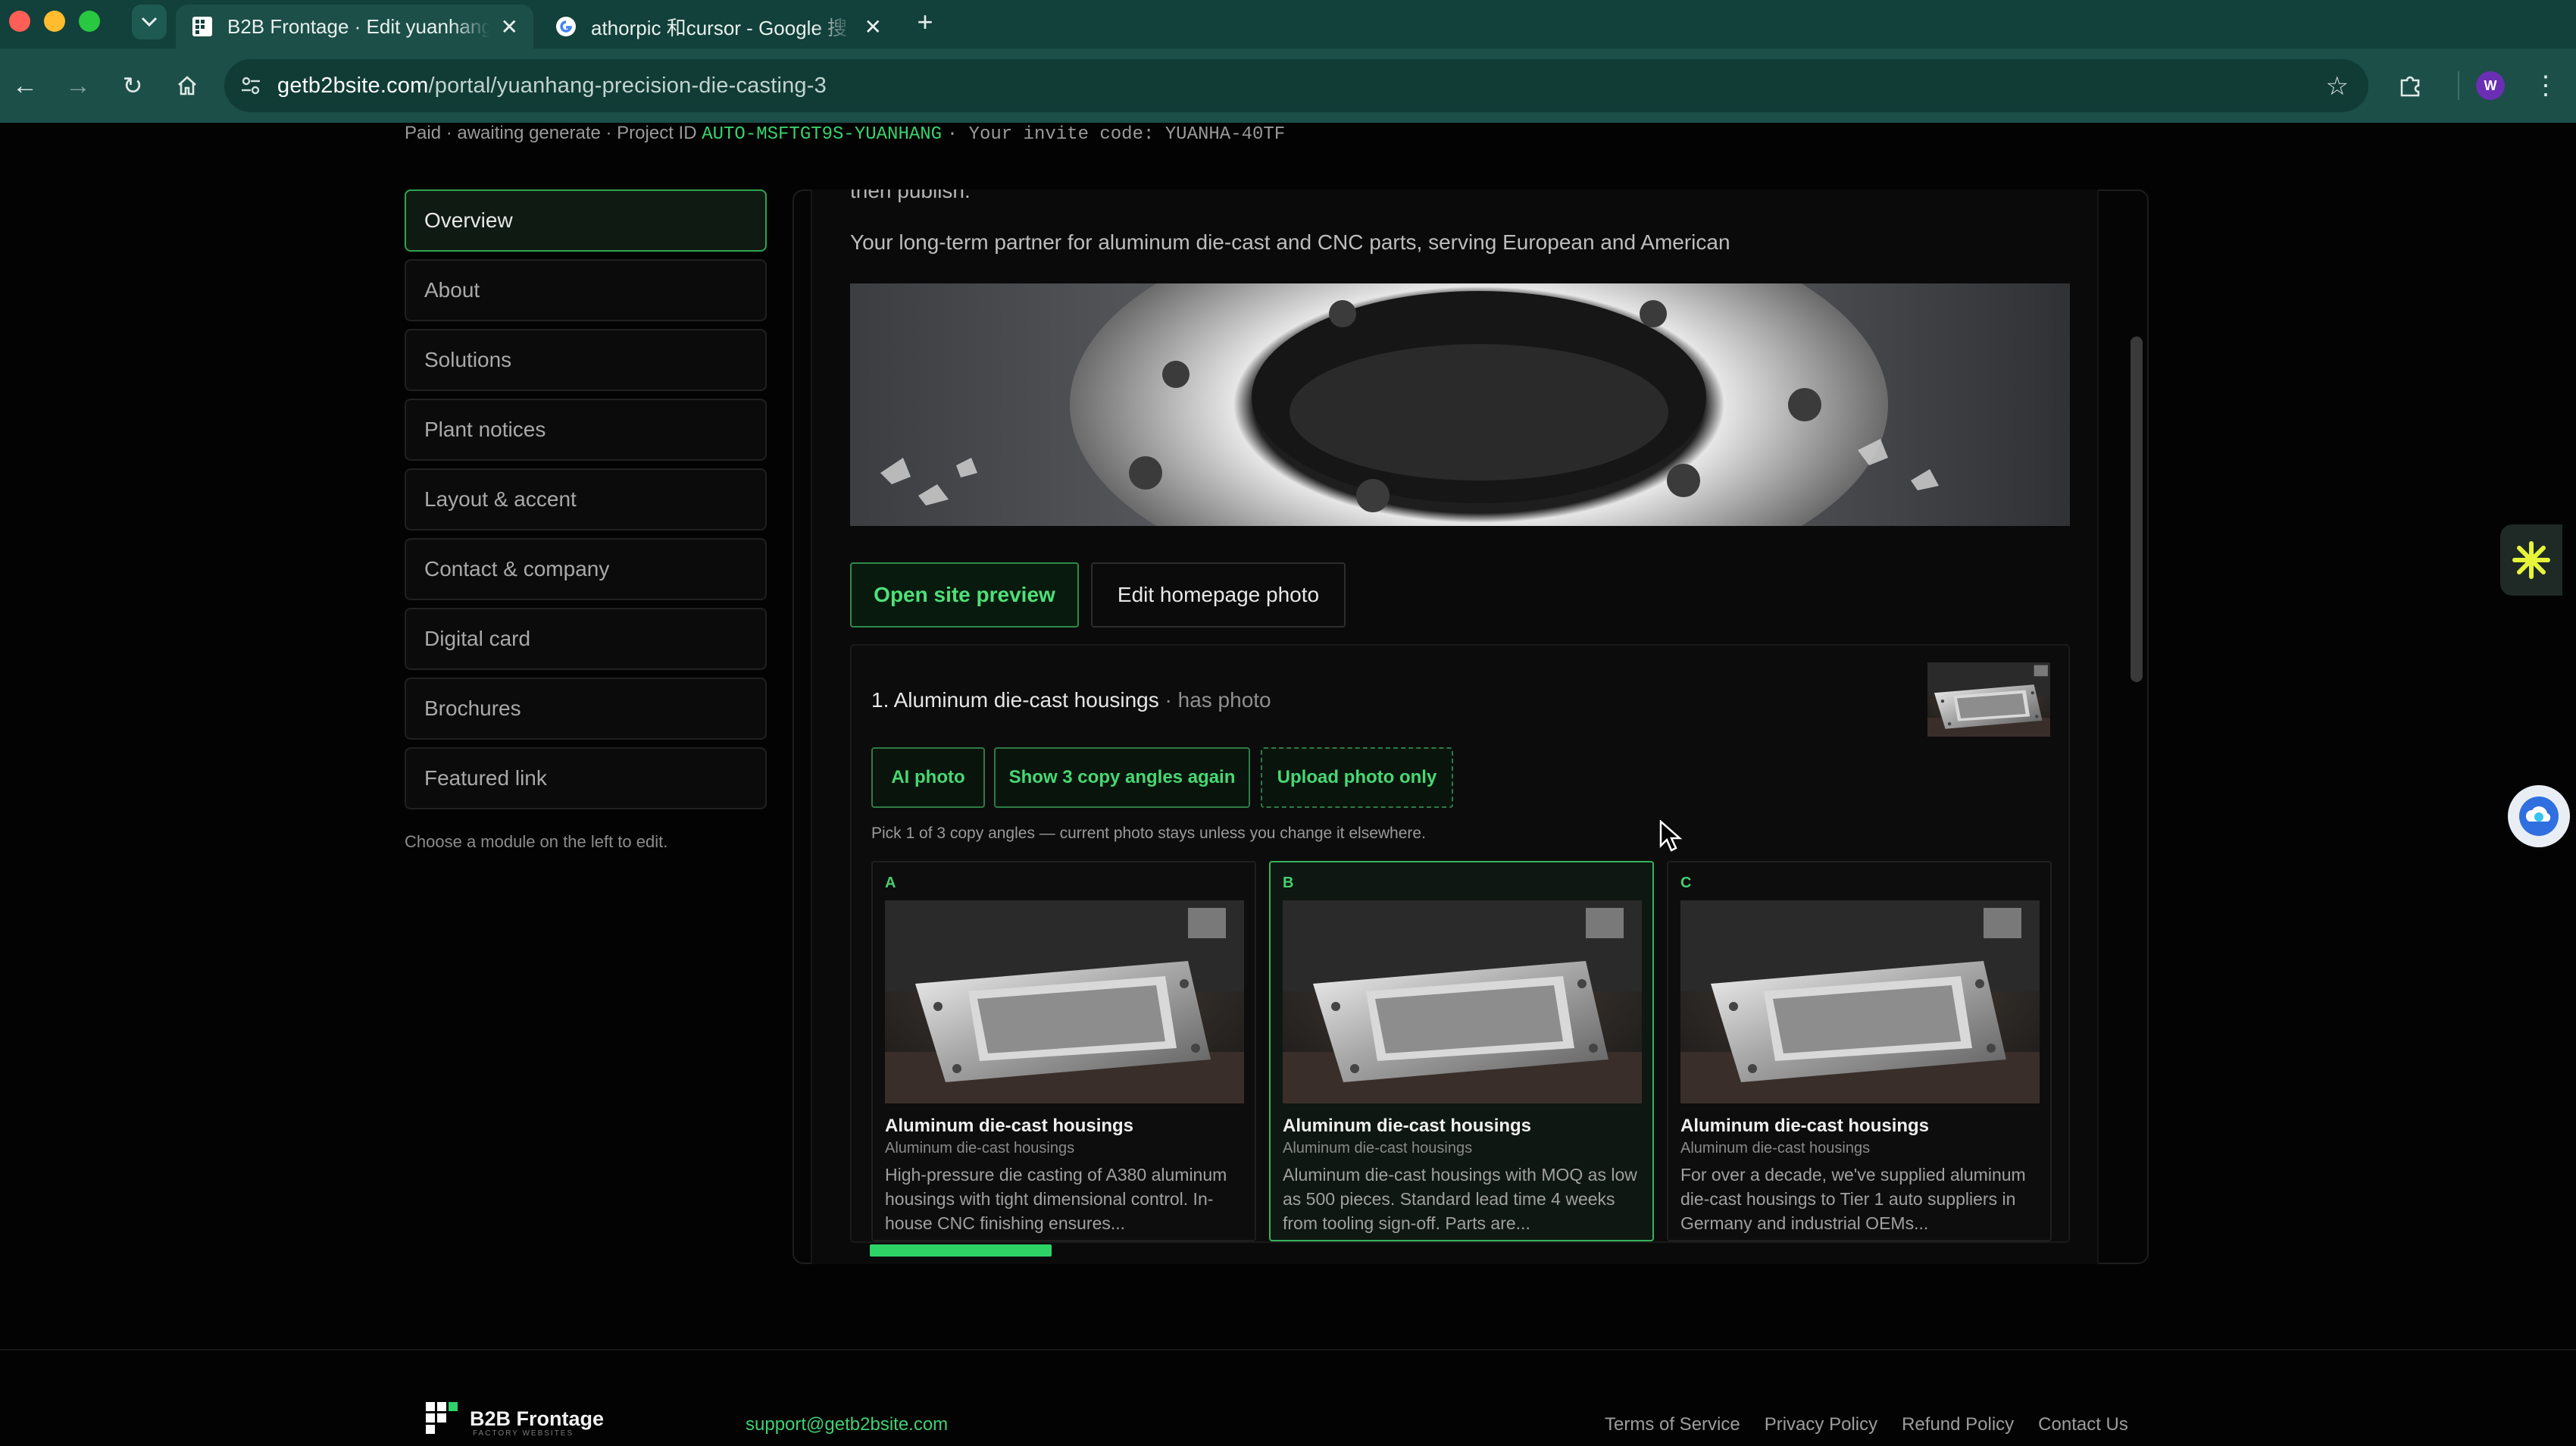 The width and height of the screenshot is (2576, 1446). Describe the element at coordinates (586, 430) in the screenshot. I see `sidebar-item-plant-notices: Plant notices` at that location.